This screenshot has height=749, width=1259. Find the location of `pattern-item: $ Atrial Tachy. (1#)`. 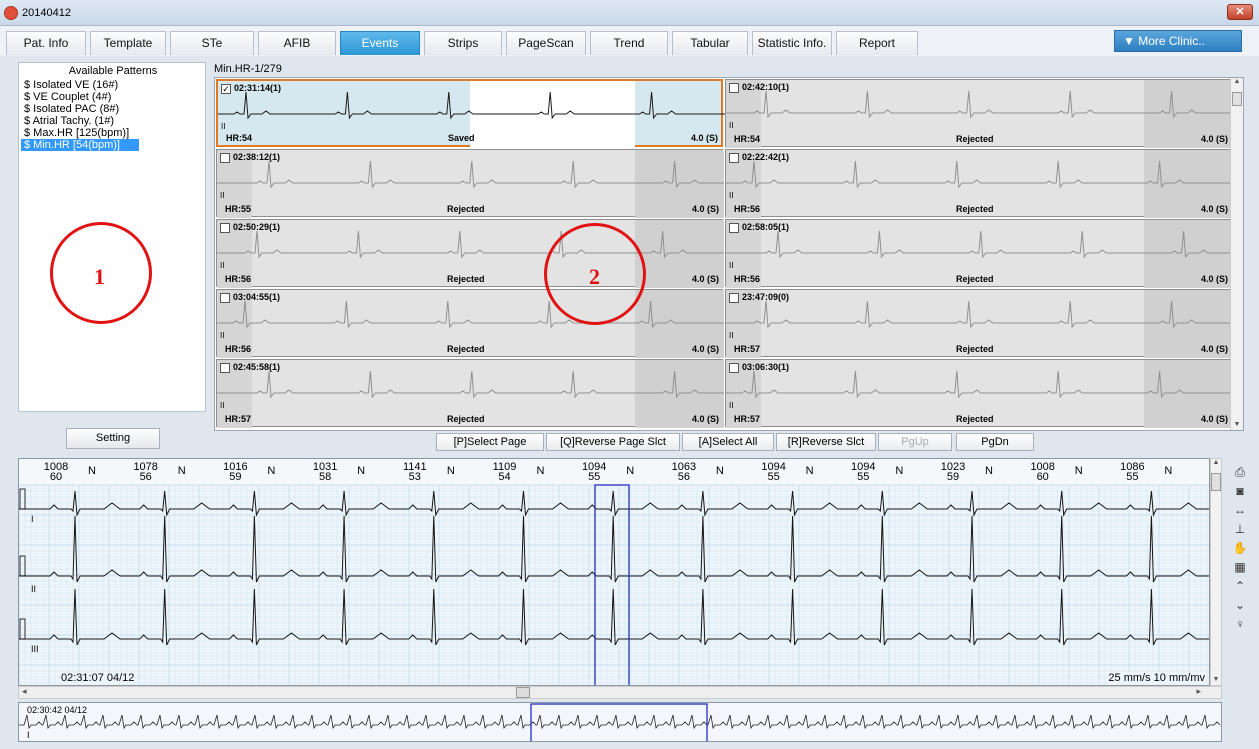

pattern-item: $ Atrial Tachy. (1#) is located at coordinates (81, 121).